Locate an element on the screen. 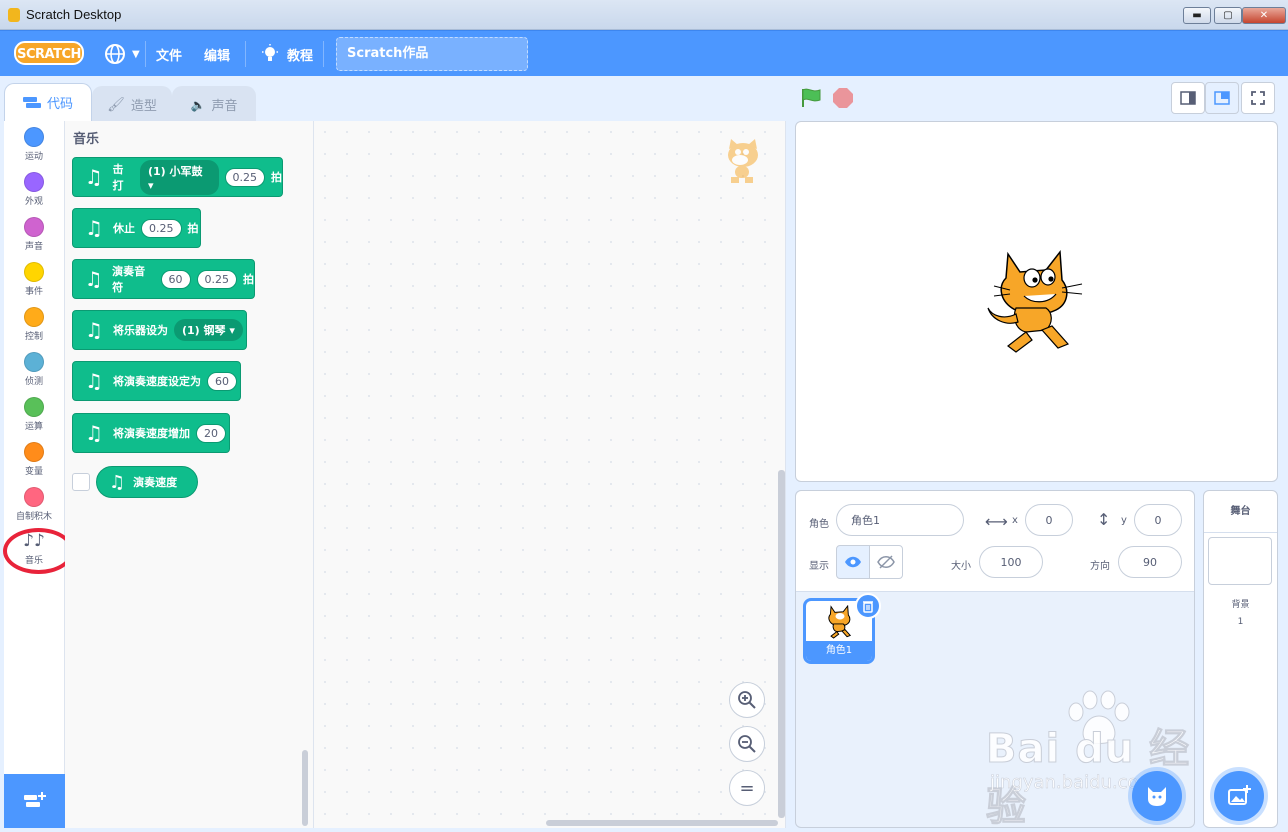  tab-sounds: 🔈 声音 is located at coordinates (214, 104).